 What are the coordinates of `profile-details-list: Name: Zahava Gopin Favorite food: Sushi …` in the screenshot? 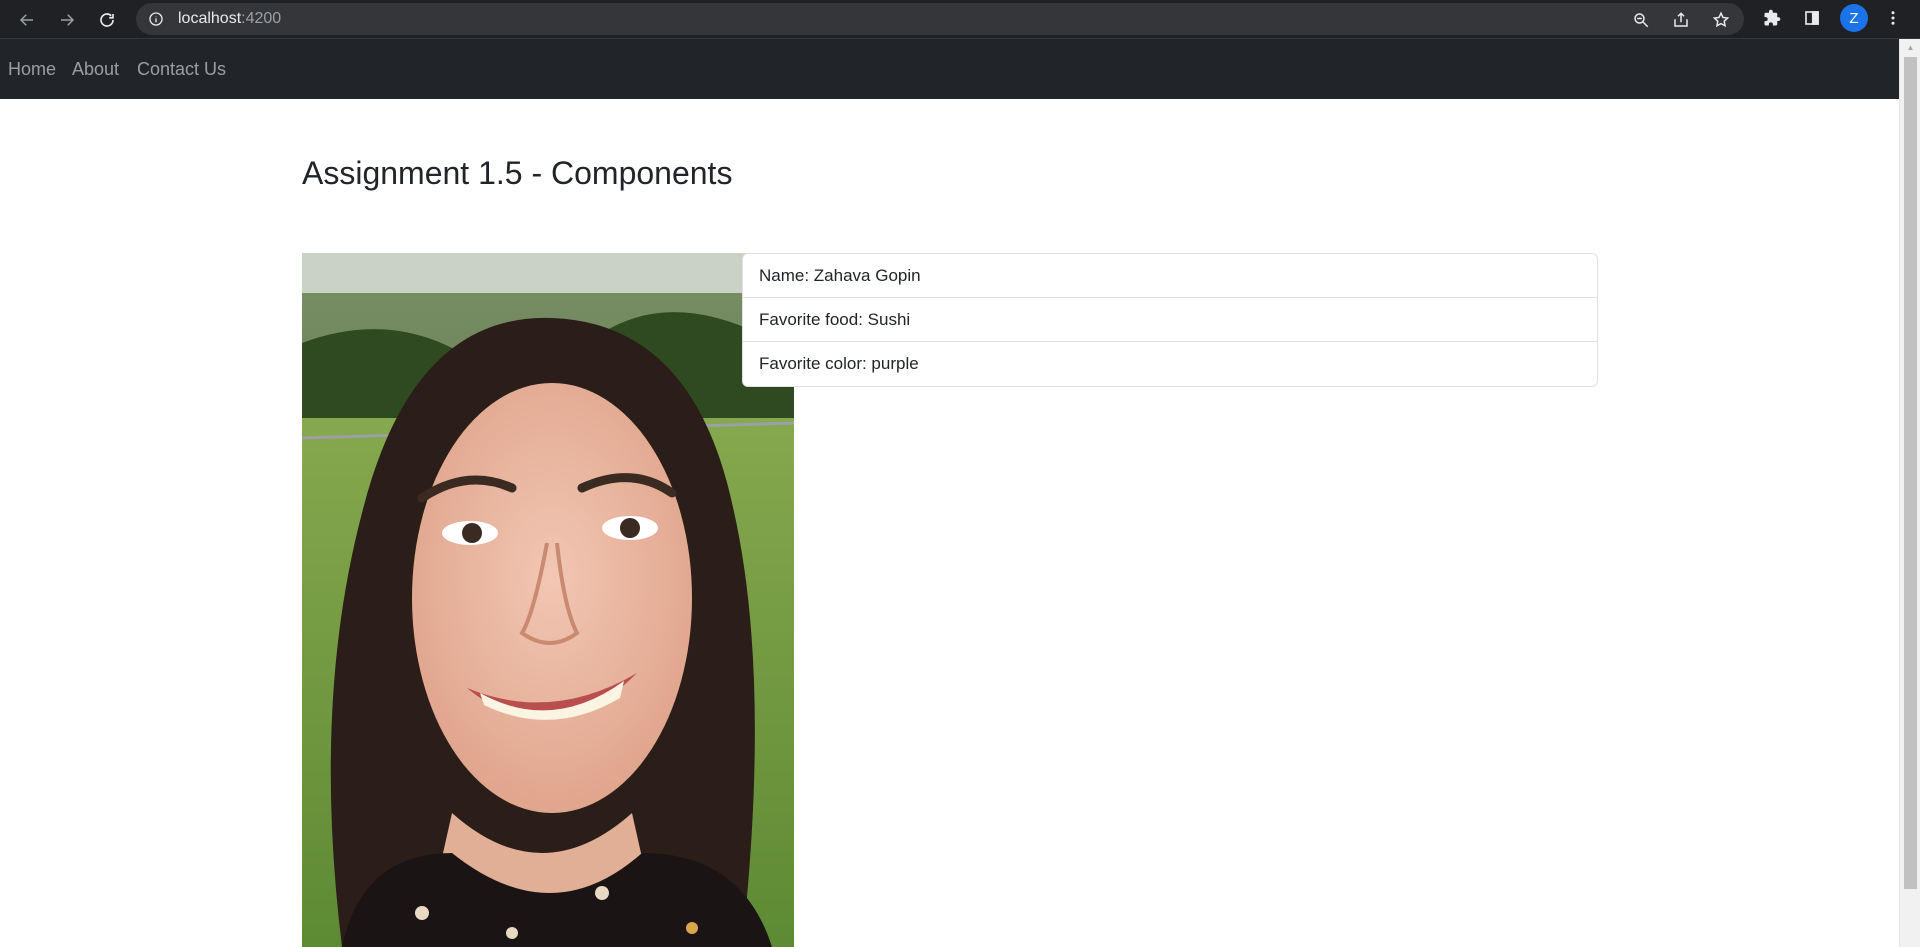 It's located at (1170, 320).